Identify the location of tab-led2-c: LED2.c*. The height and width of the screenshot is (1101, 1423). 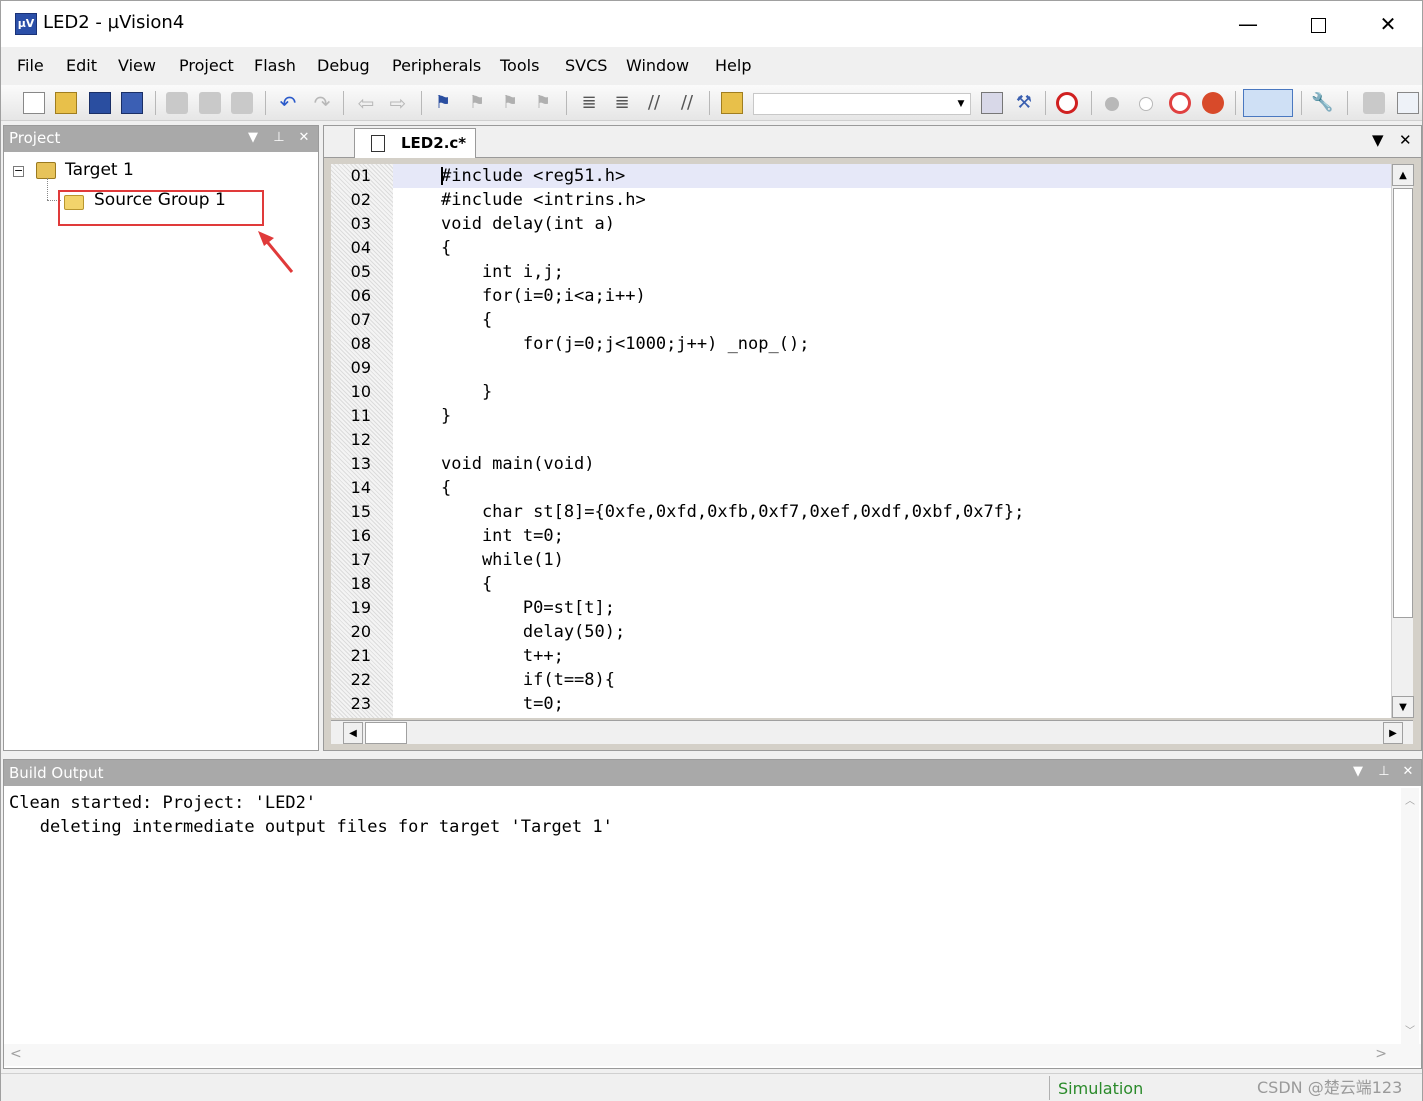
(415, 143).